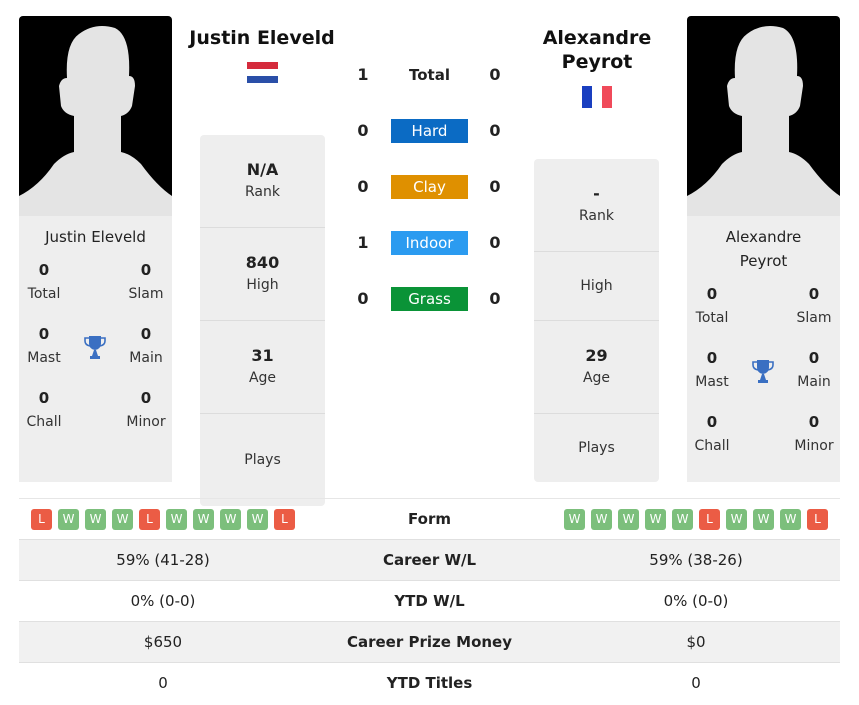  What do you see at coordinates (596, 286) in the screenshot?
I see `stat-high: High` at bounding box center [596, 286].